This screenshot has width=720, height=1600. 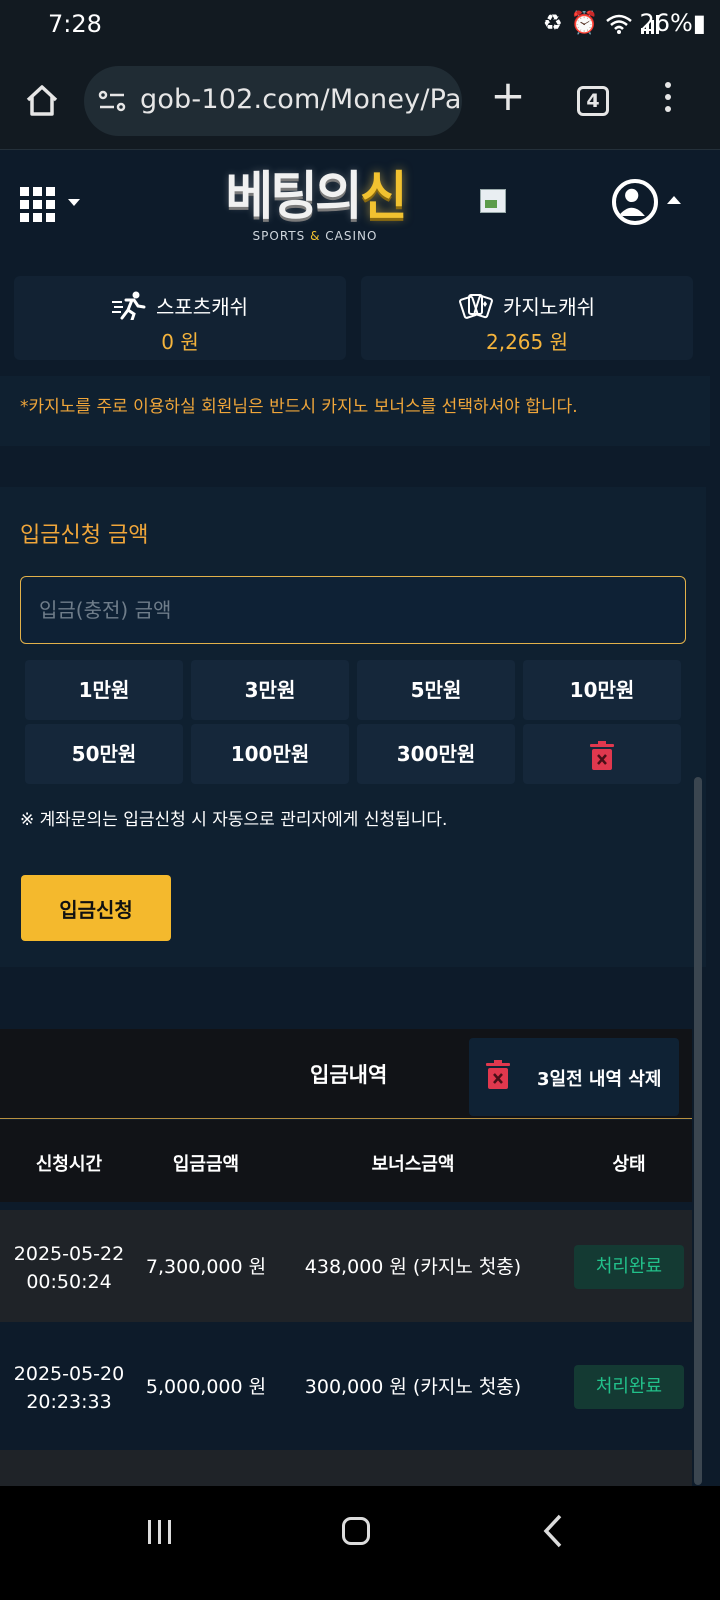 I want to click on logo-text-main: 베팅의, so click(x=294, y=197).